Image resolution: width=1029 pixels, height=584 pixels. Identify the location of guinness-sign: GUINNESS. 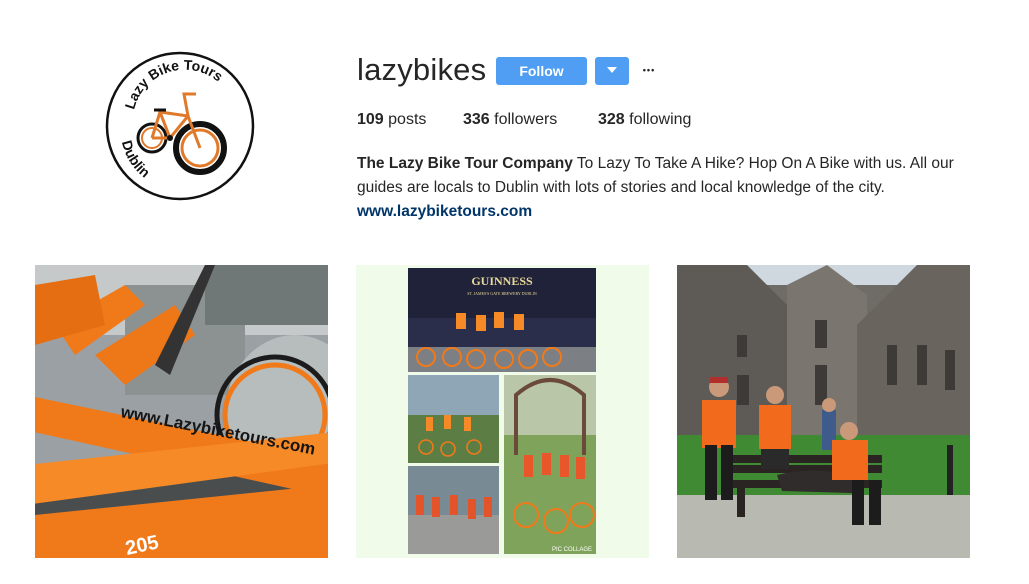
(502, 281).